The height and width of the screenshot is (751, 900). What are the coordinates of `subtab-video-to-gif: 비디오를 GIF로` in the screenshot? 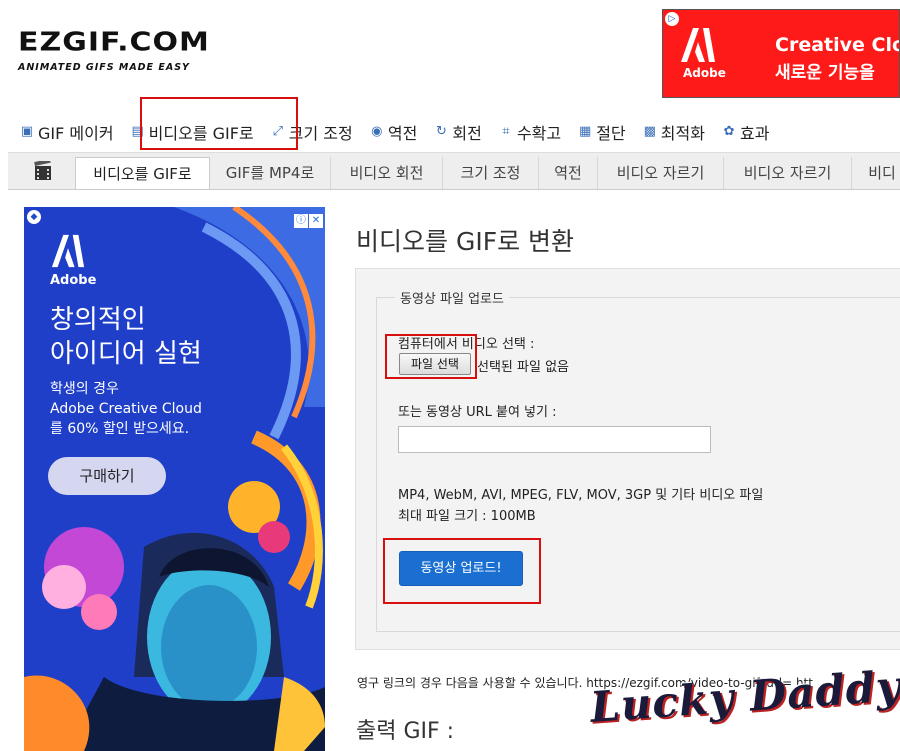 It's located at (142, 173).